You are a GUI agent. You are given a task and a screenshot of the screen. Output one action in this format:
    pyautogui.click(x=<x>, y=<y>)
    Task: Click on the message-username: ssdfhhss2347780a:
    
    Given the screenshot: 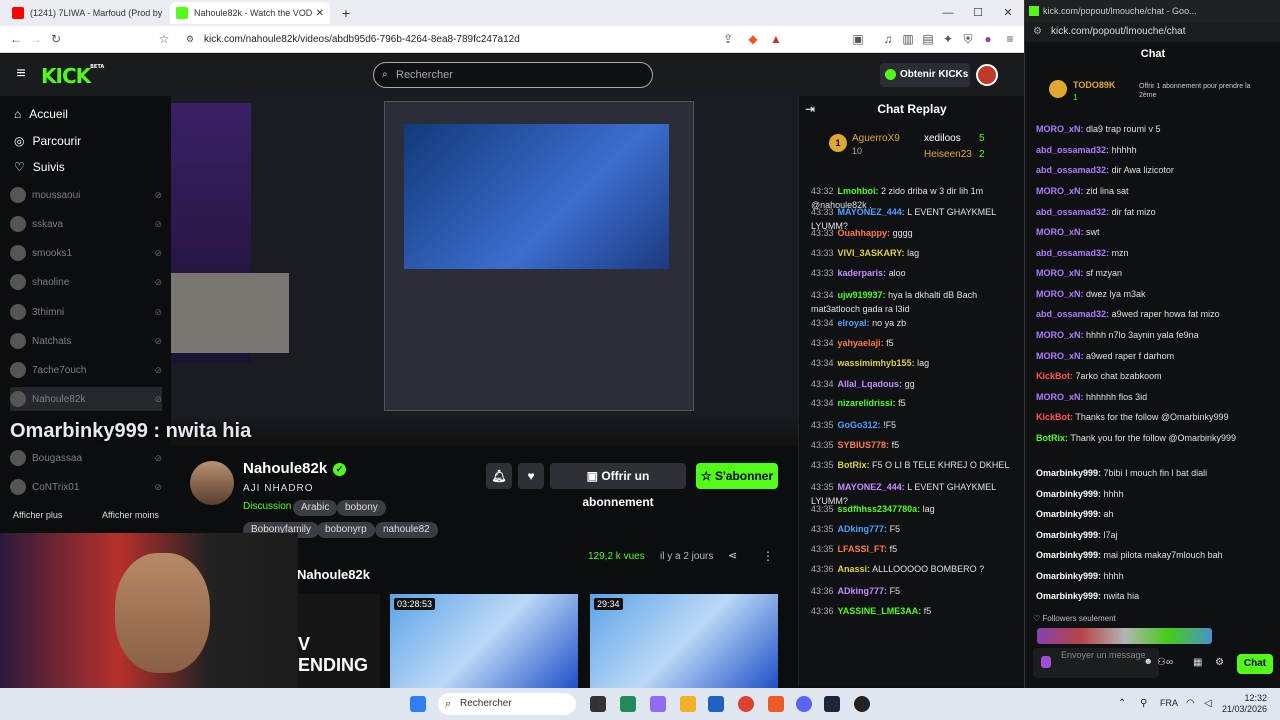 What is the action you would take?
    pyautogui.click(x=879, y=509)
    